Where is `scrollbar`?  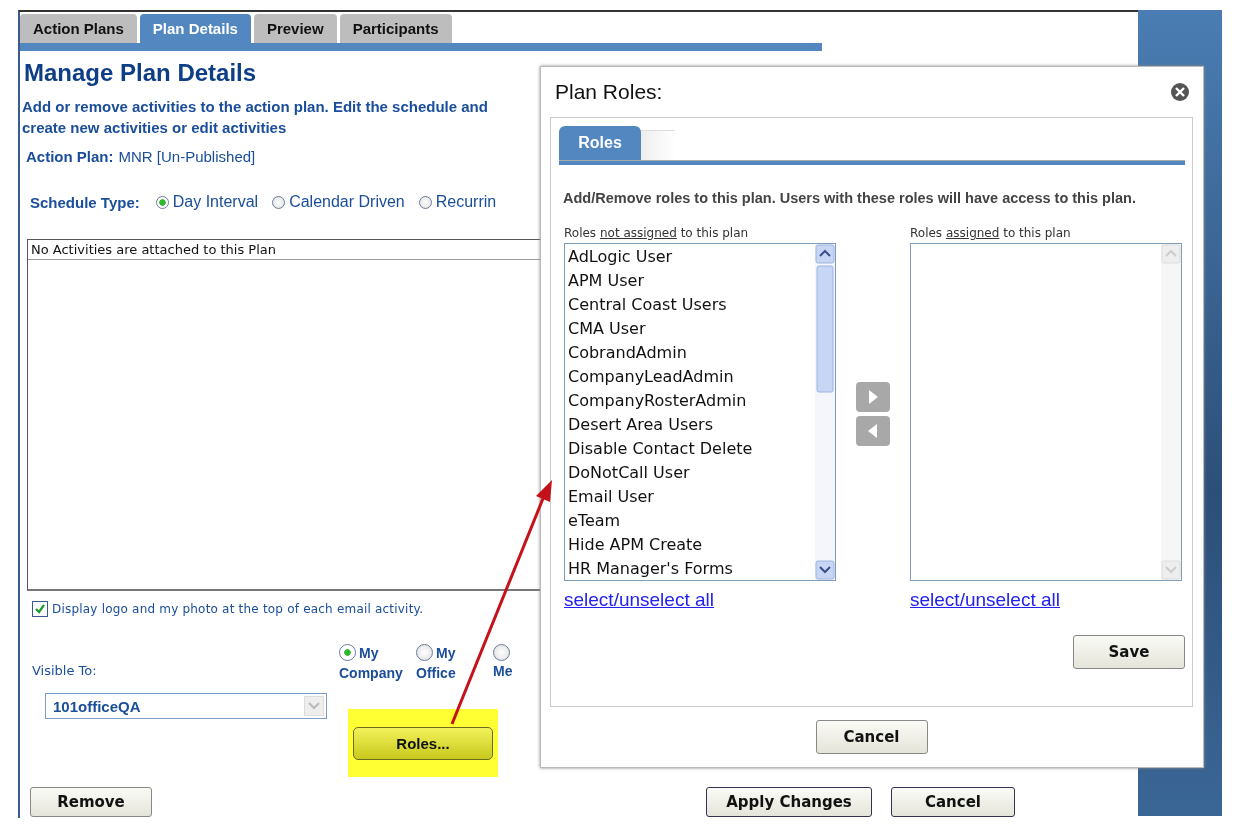 scrollbar is located at coordinates (825, 412).